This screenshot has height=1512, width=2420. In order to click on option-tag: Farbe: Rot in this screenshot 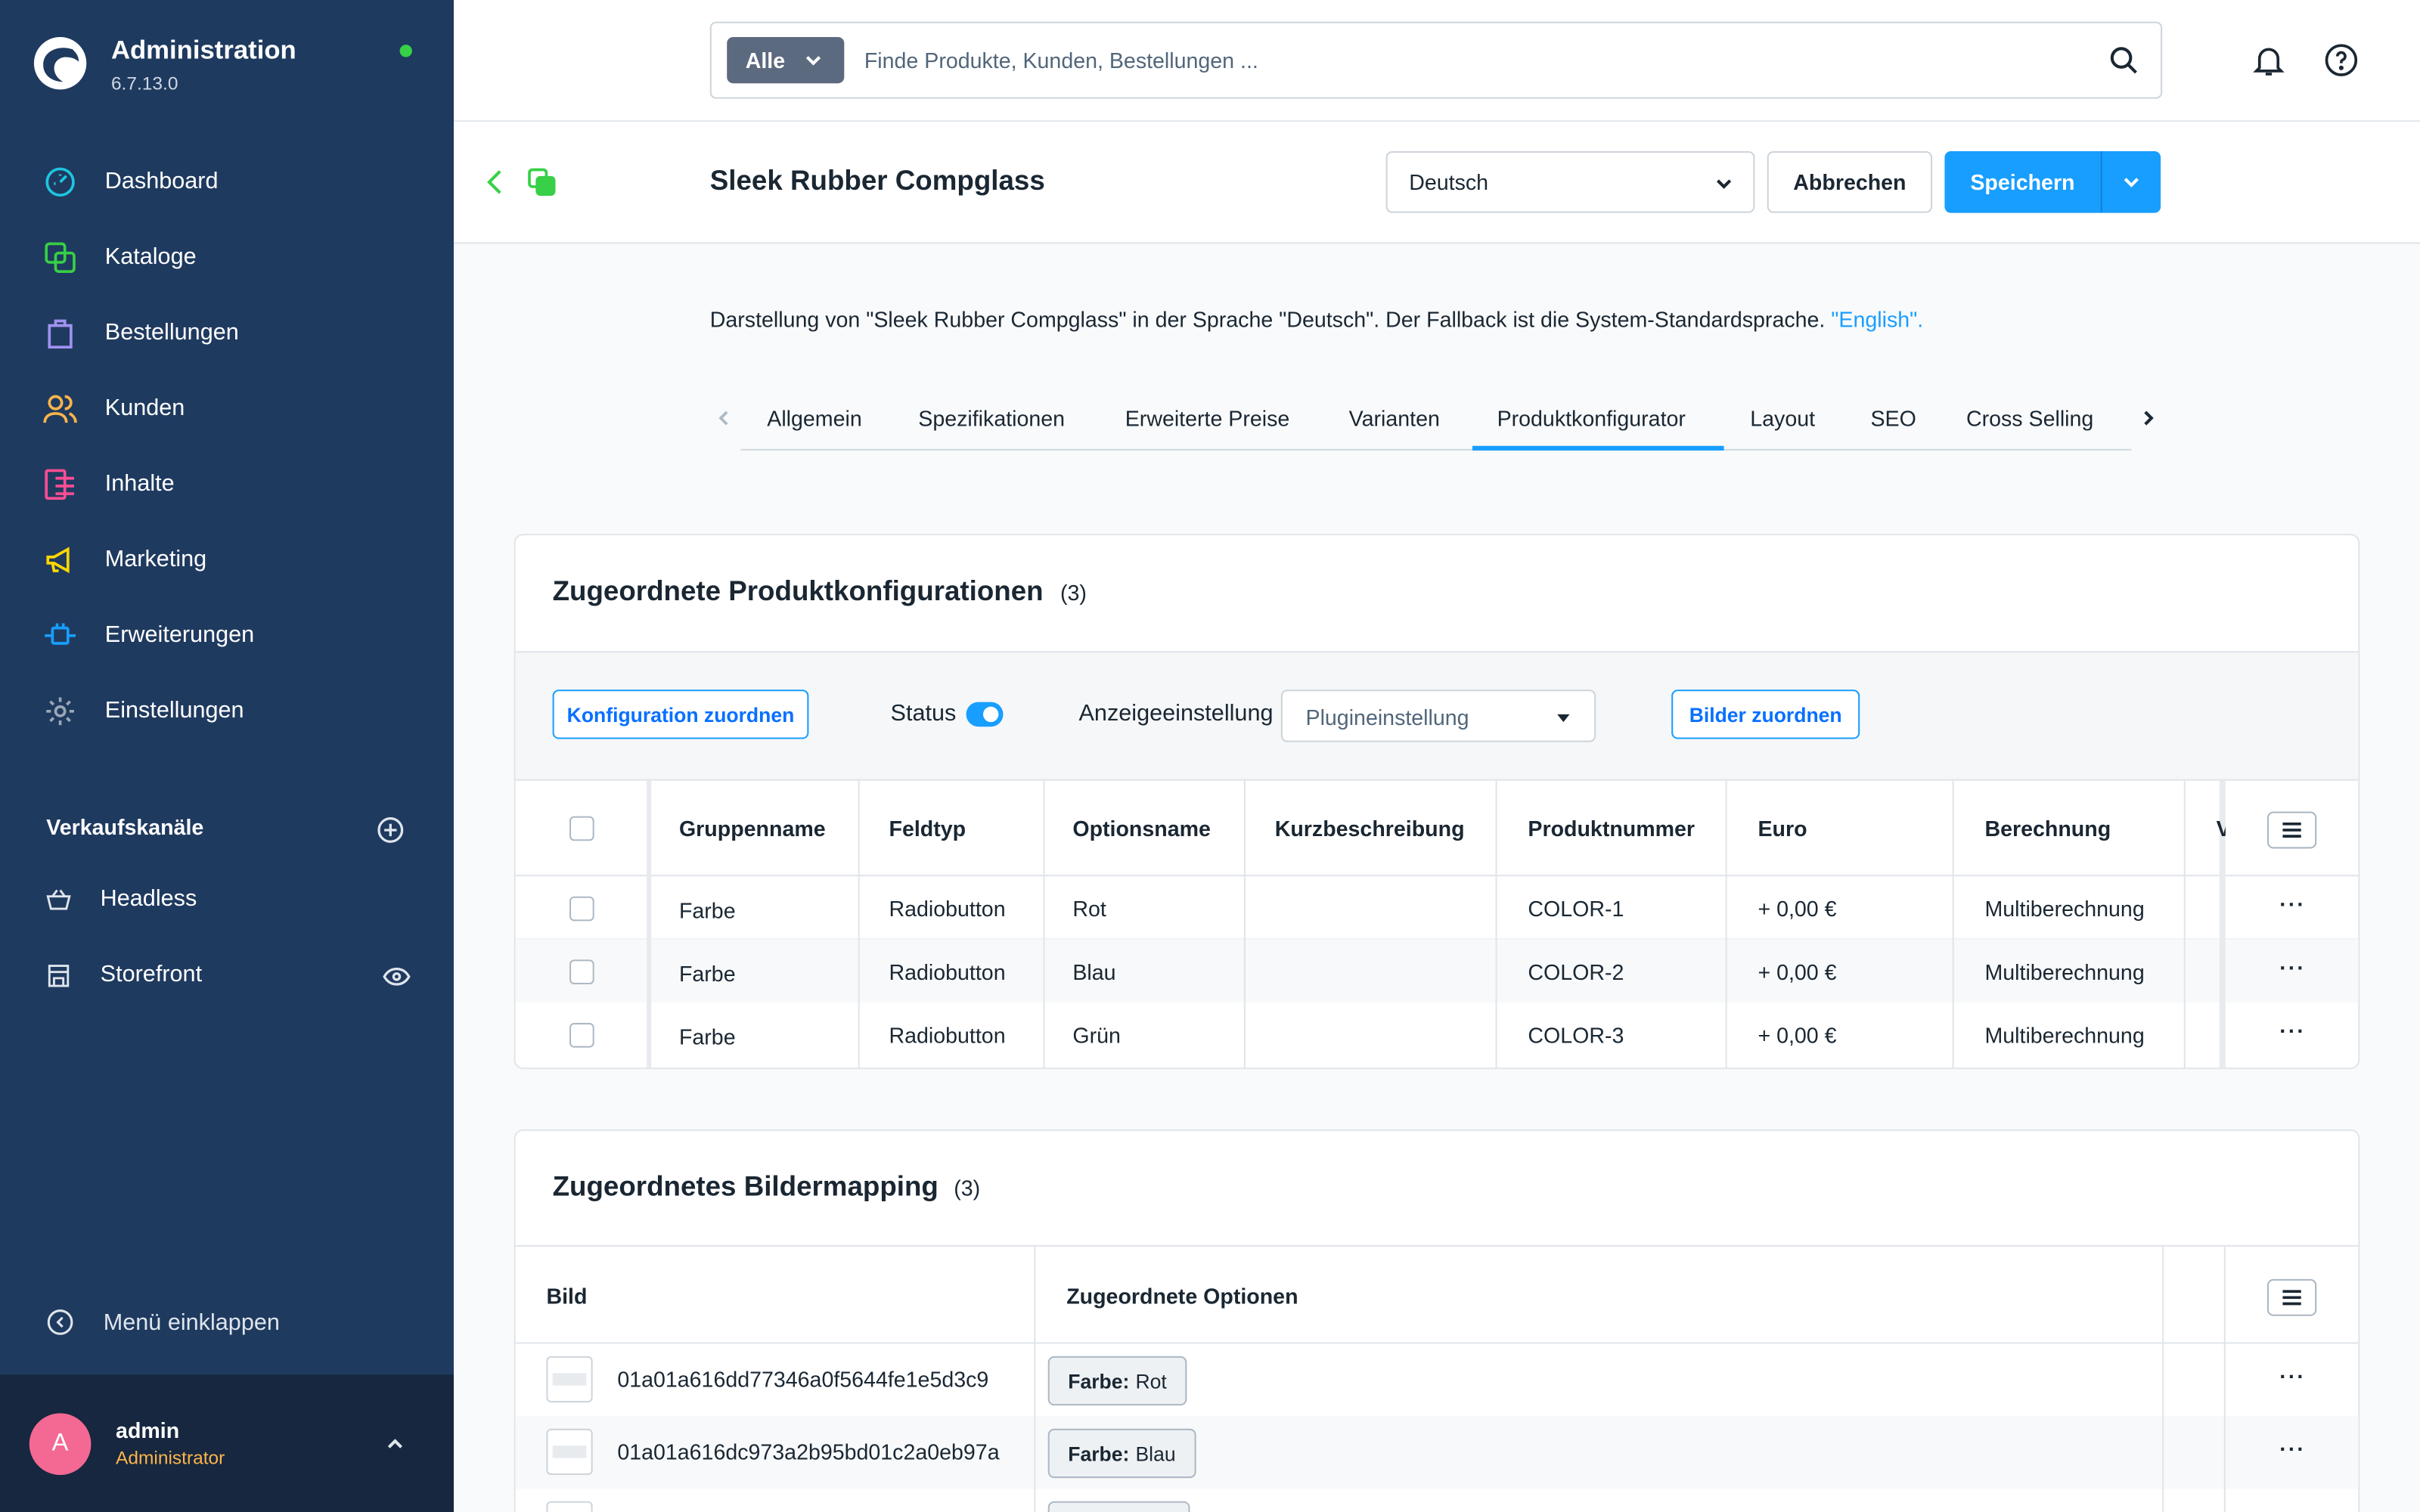, I will do `click(1117, 1381)`.